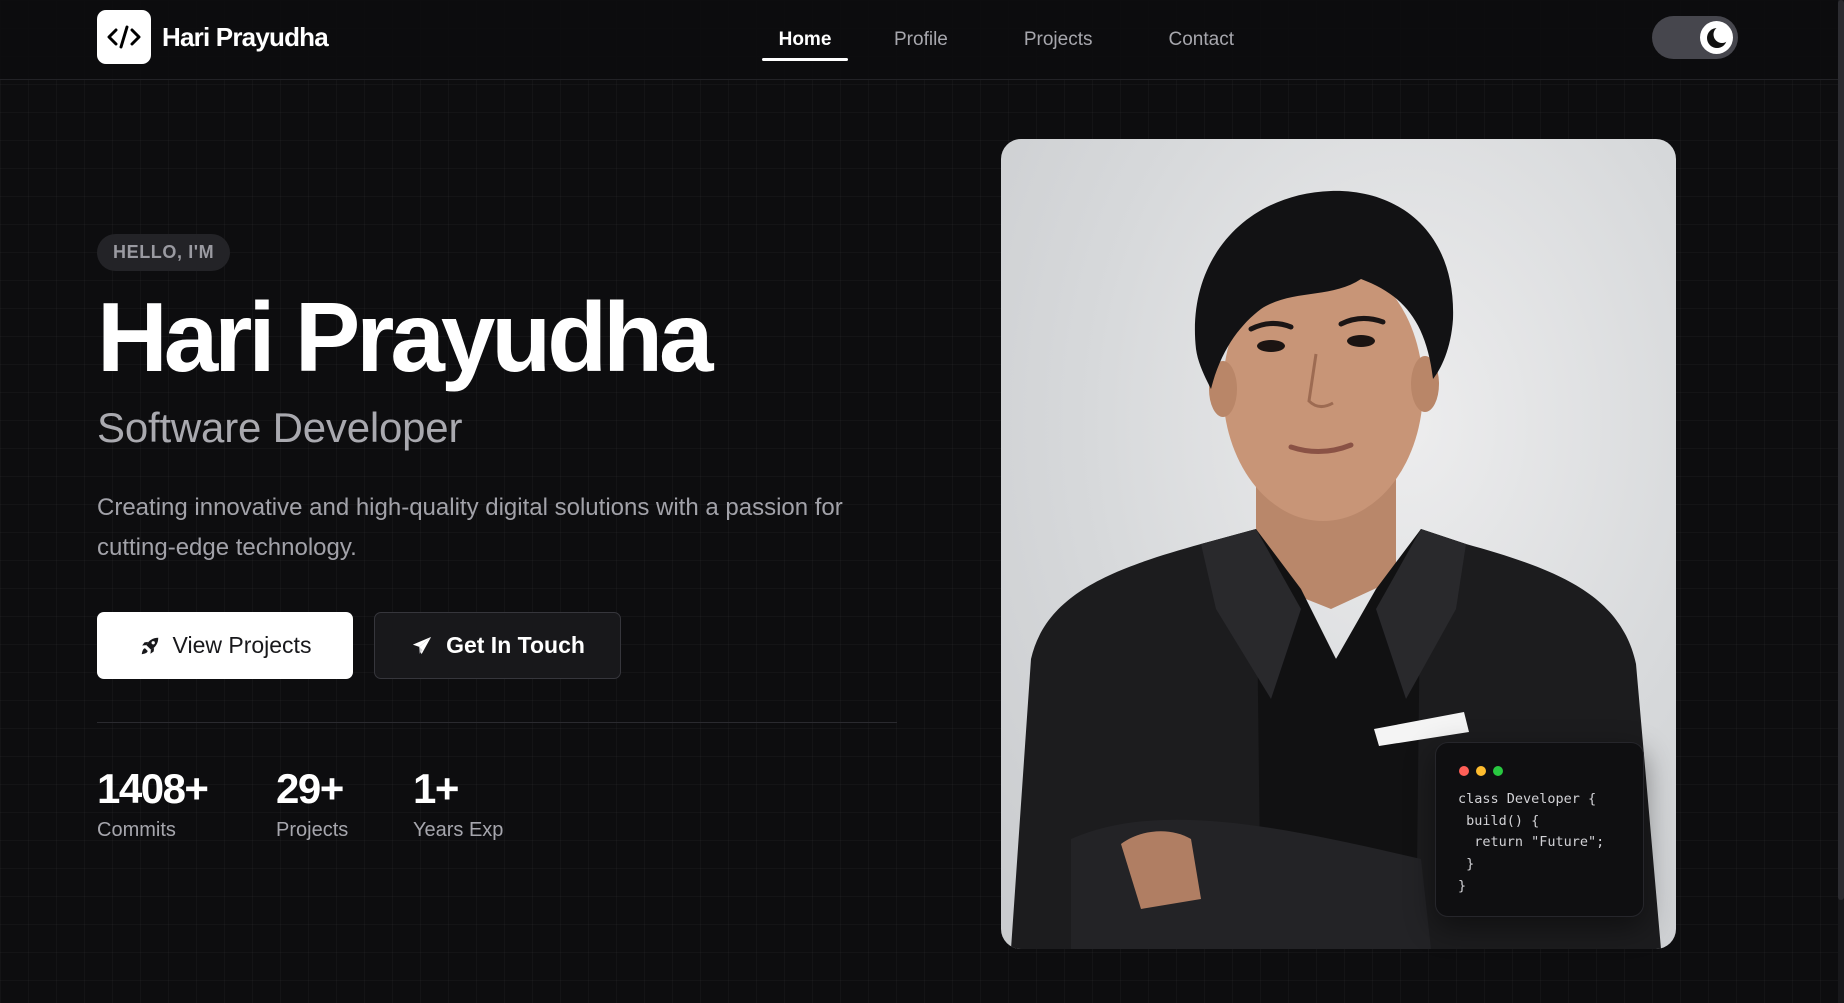 The height and width of the screenshot is (1003, 1844). I want to click on maximize-dot-icon, so click(1498, 771).